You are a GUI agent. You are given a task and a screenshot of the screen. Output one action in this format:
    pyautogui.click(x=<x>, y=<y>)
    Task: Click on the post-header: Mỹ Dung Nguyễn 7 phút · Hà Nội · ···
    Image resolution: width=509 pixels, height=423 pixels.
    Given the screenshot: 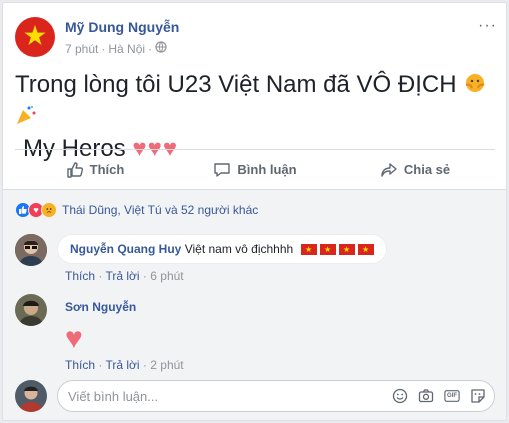 What is the action you would take?
    pyautogui.click(x=256, y=38)
    